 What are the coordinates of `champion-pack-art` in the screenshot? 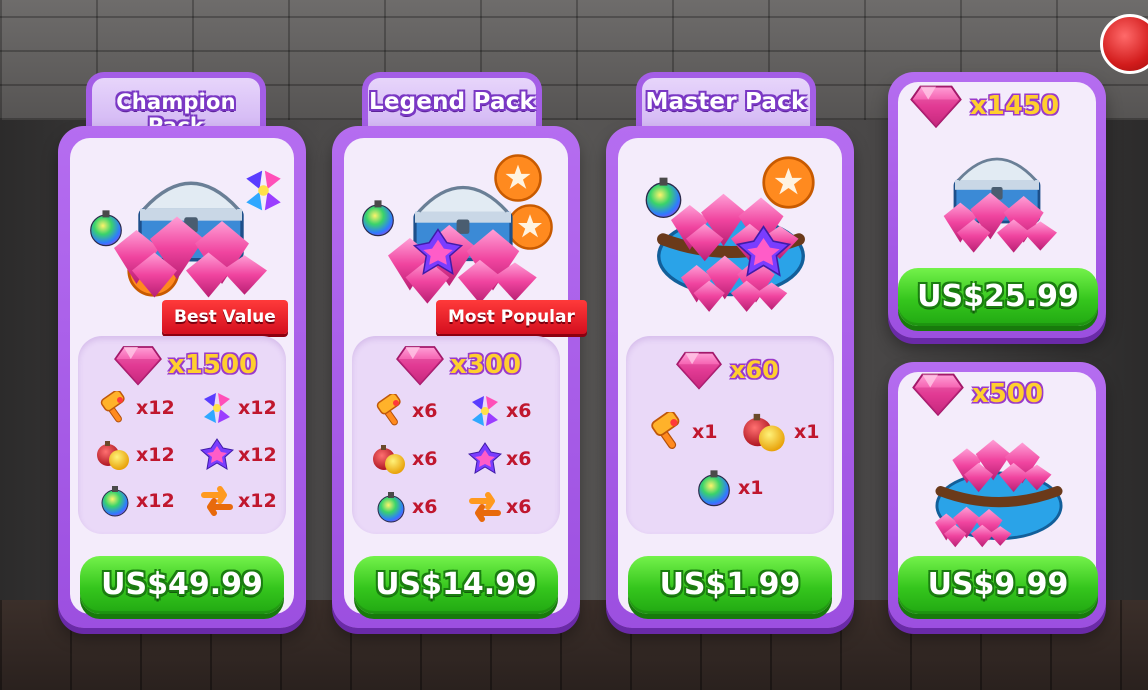 It's located at (186, 228).